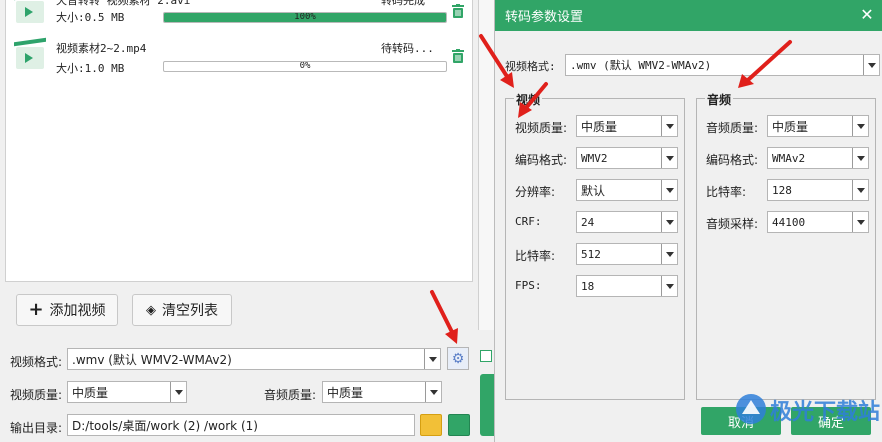  Describe the element at coordinates (867, 15) in the screenshot. I see `close-icon: ✕` at that location.